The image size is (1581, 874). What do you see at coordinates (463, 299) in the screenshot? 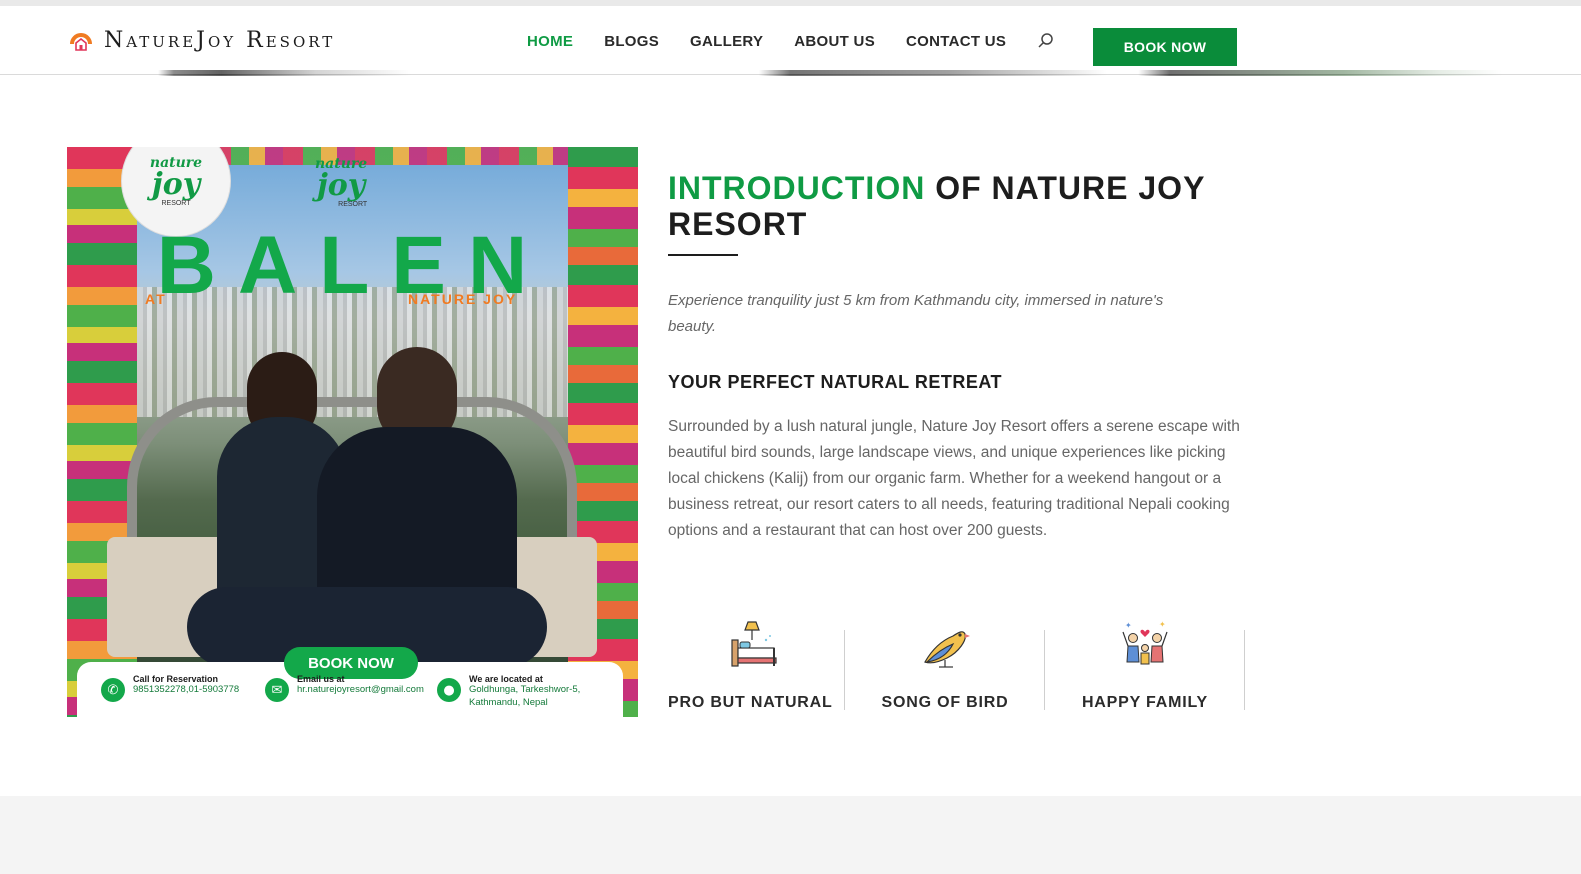
I see `poster-at-right: NATURE JOY` at bounding box center [463, 299].